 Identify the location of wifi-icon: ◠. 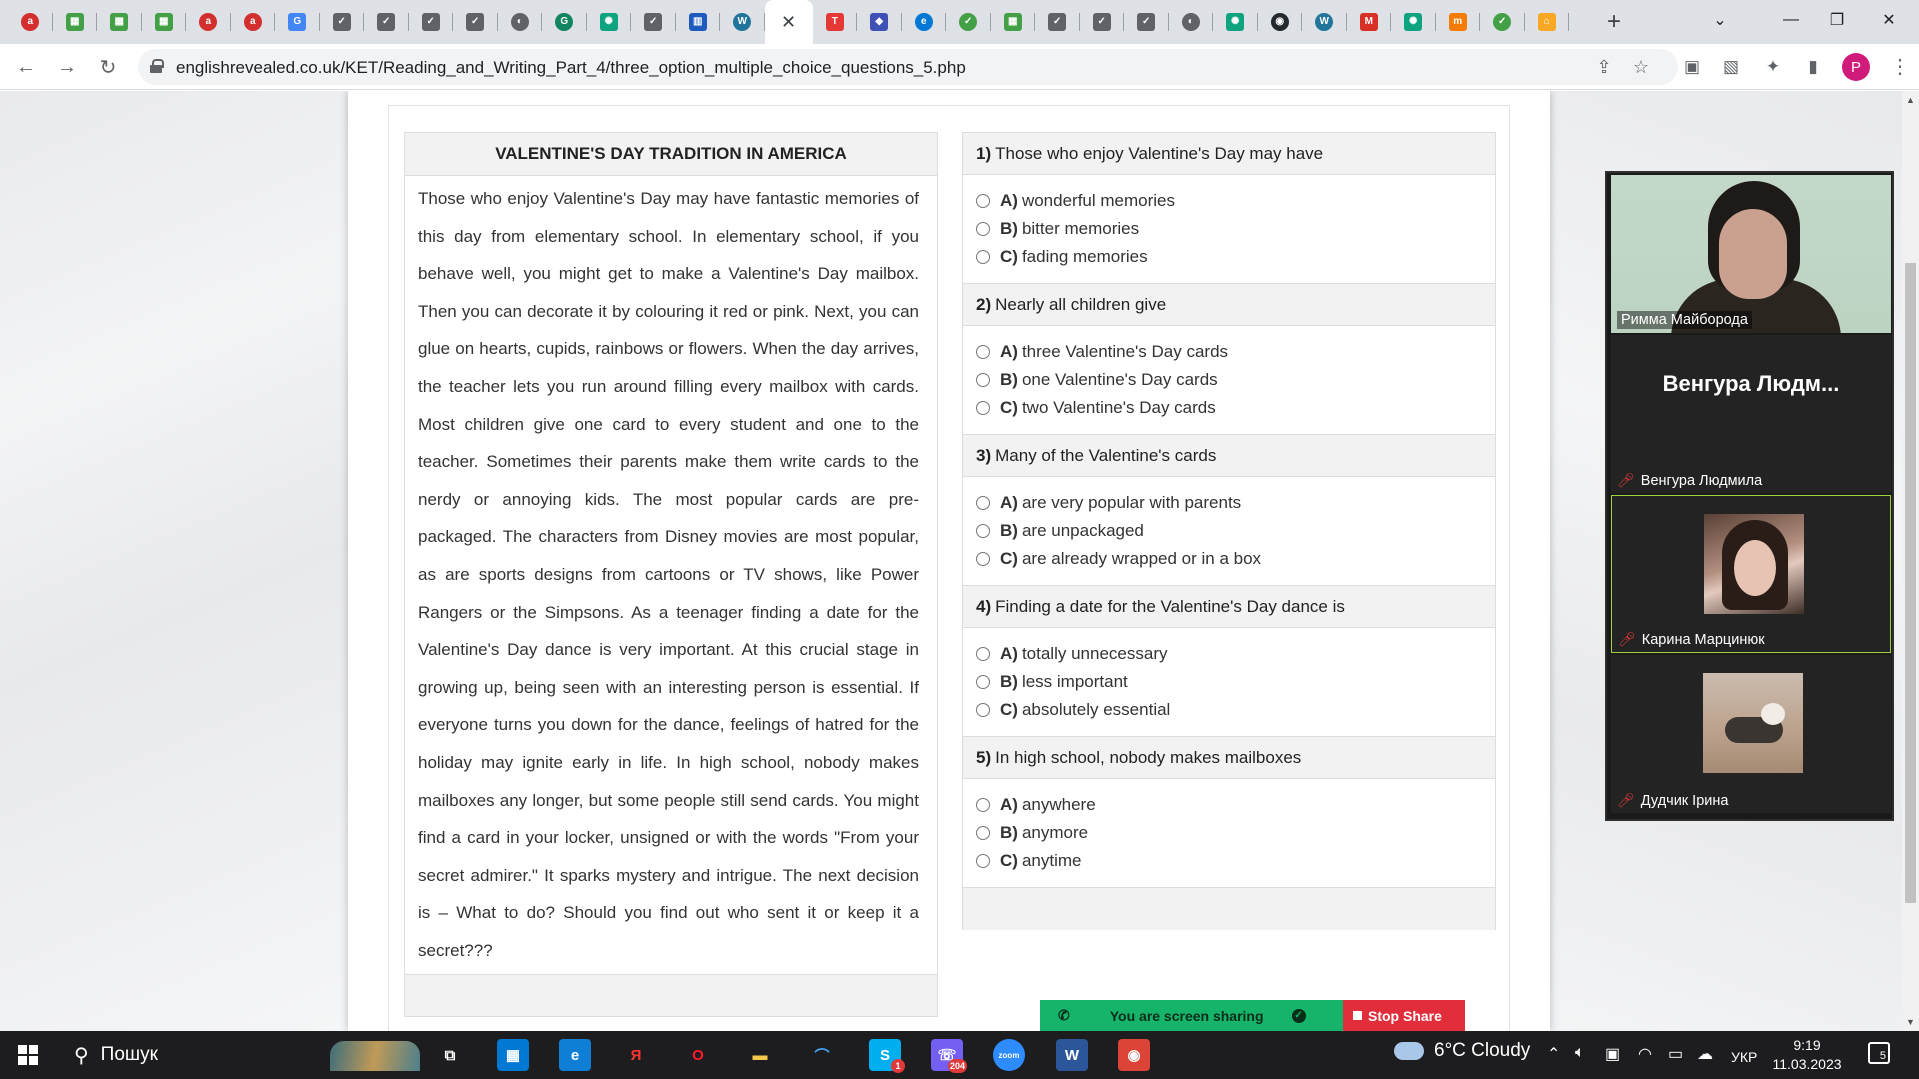
(1645, 1054).